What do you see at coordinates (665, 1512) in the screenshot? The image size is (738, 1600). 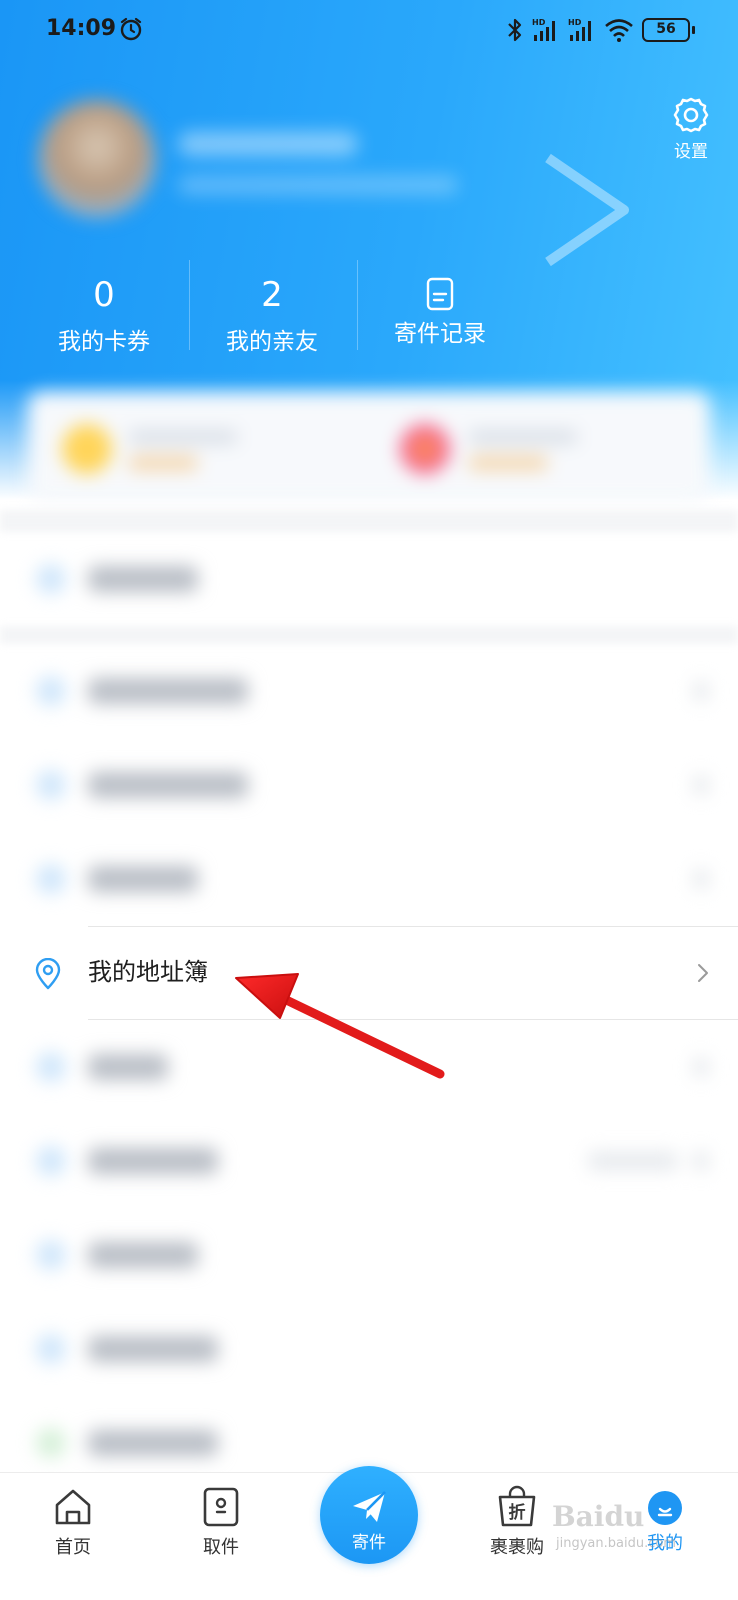 I see `user-icon` at bounding box center [665, 1512].